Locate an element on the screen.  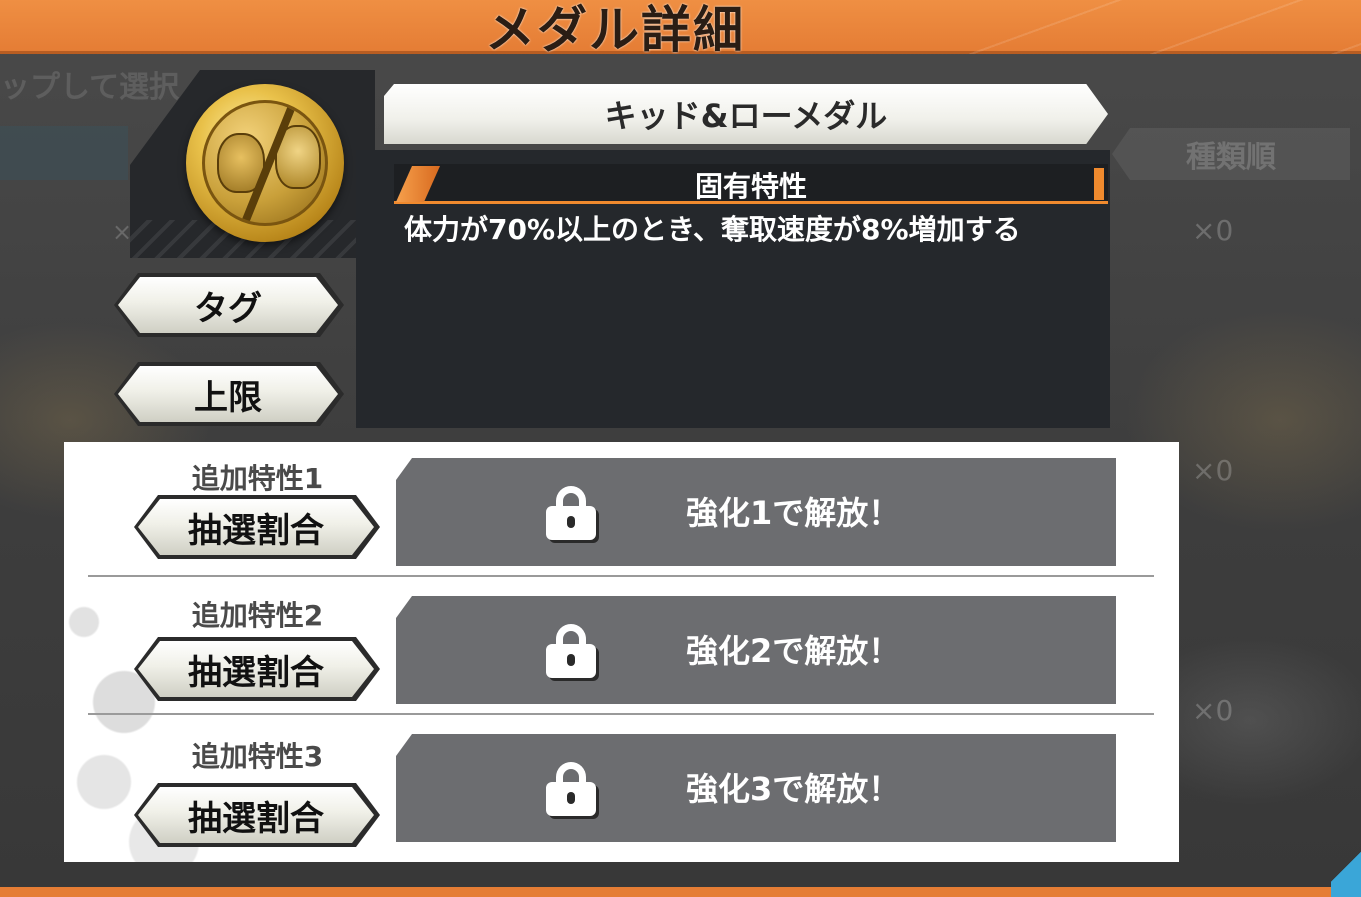
title-bar: メダル詳細 is located at coordinates (680, 29).